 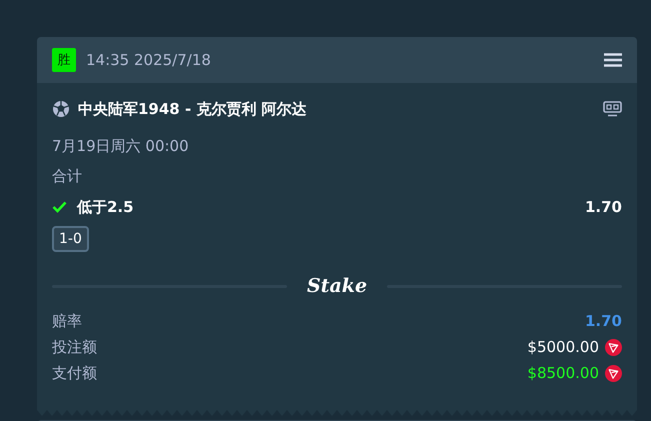 What do you see at coordinates (121, 146) in the screenshot?
I see `event-date: 7月19日周六 00:00` at bounding box center [121, 146].